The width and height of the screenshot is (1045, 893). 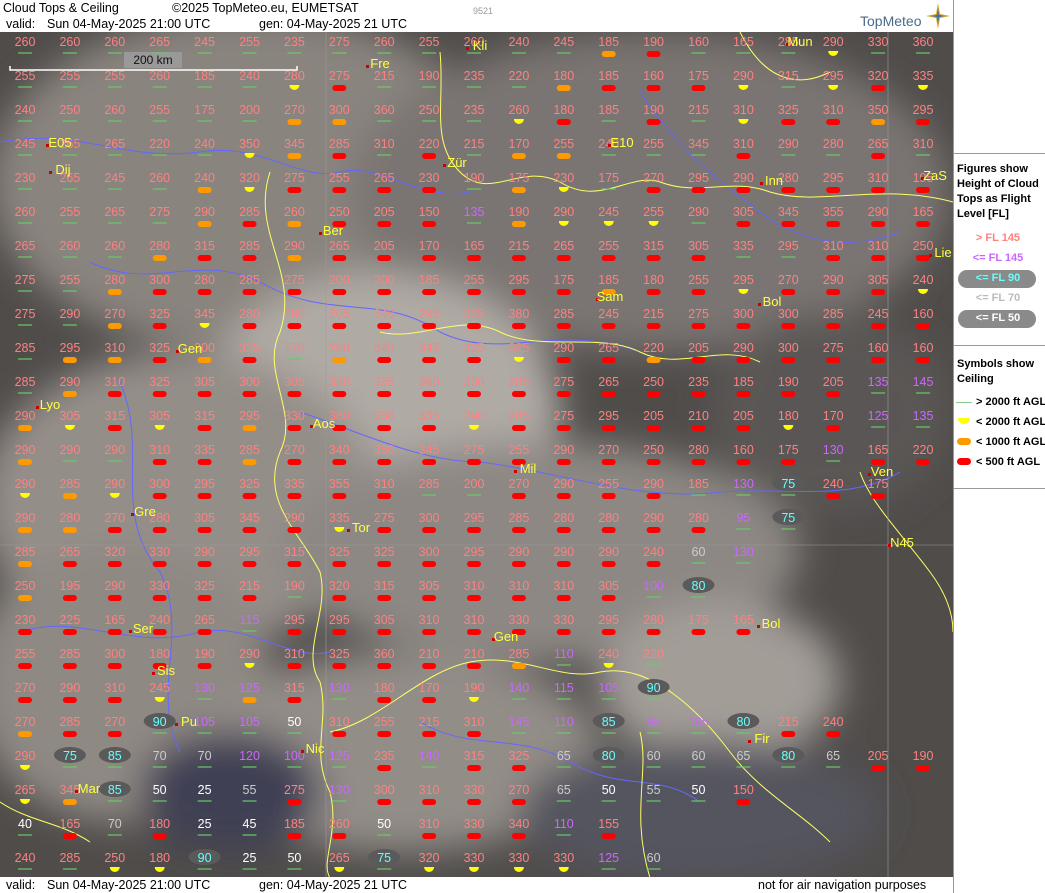 What do you see at coordinates (361, 527) in the screenshot?
I see `city-label: Tor` at bounding box center [361, 527].